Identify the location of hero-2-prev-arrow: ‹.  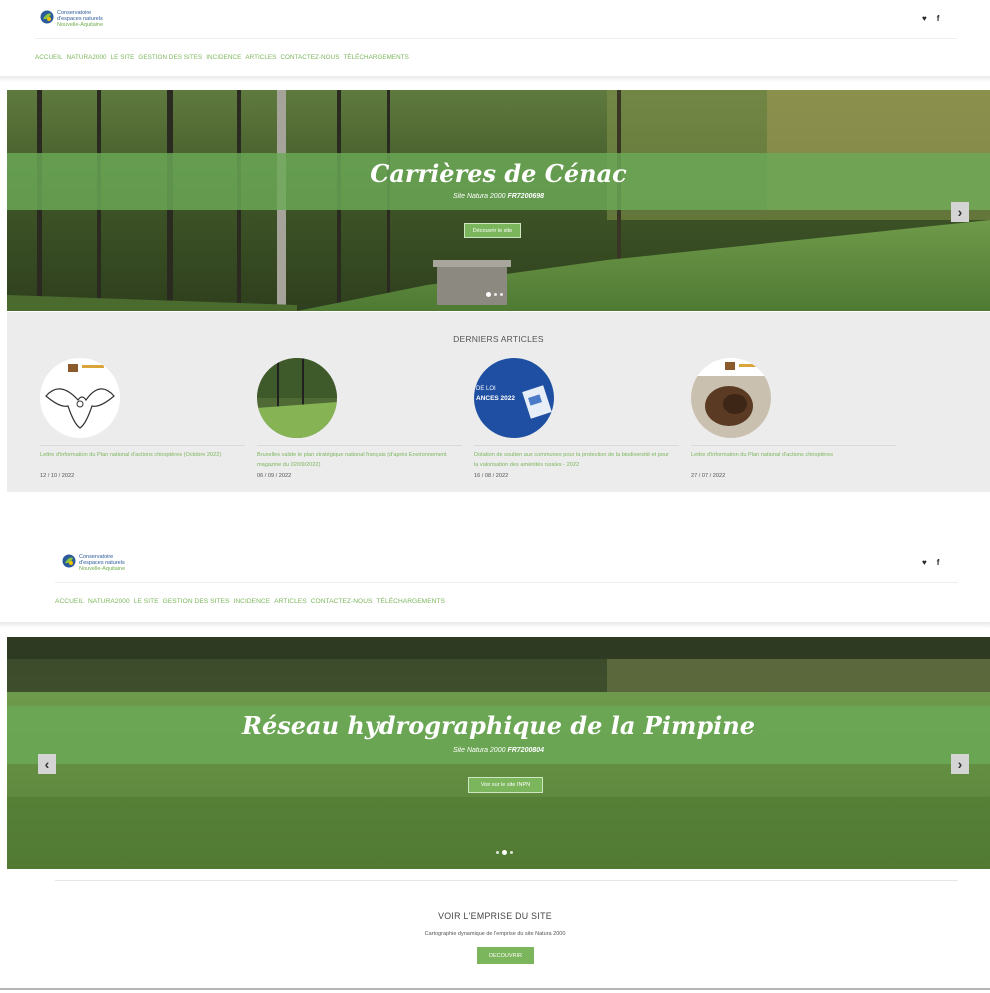
(47, 764).